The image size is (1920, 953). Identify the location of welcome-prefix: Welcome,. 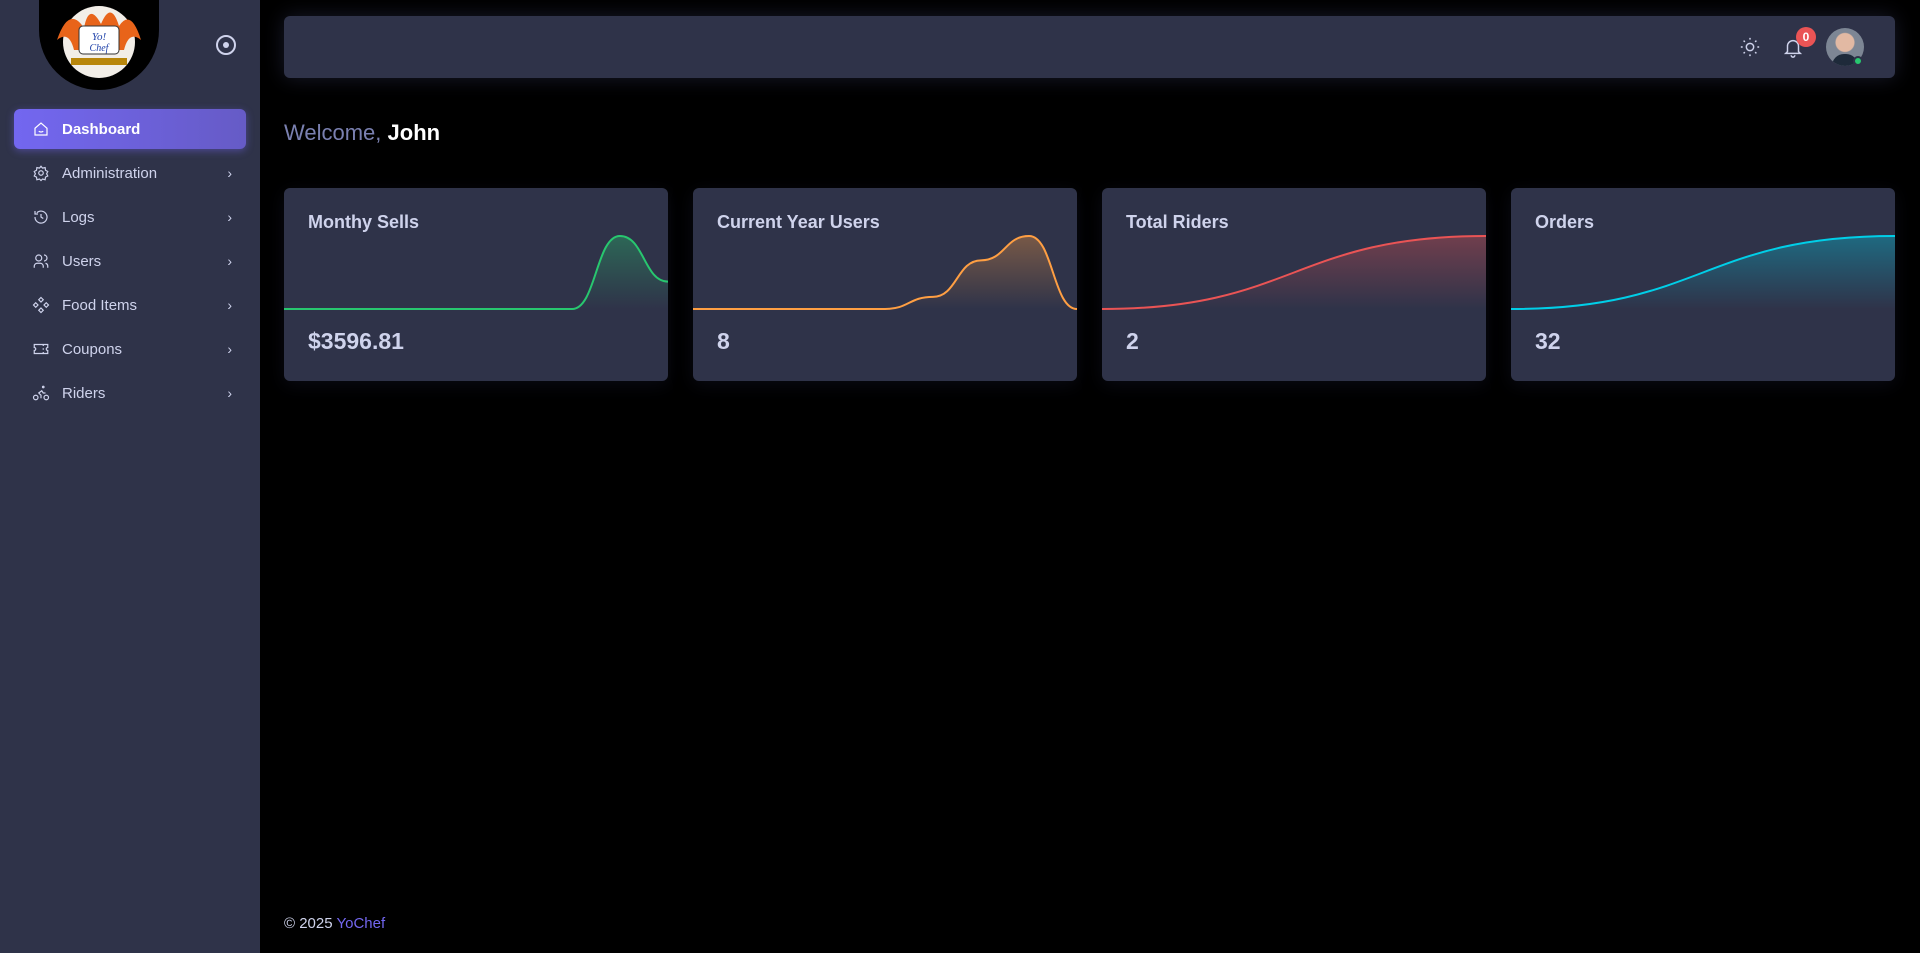
(336, 132).